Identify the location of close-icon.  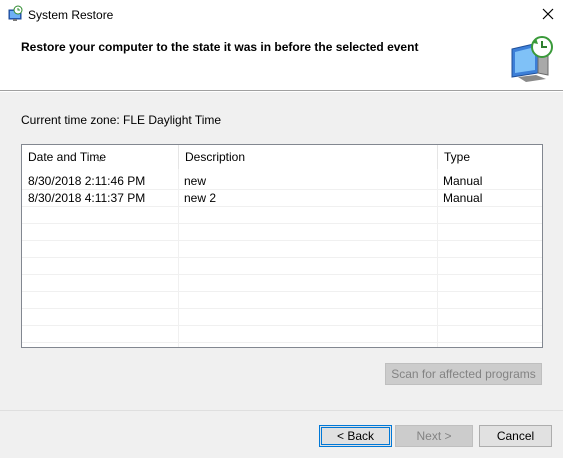
(548, 15).